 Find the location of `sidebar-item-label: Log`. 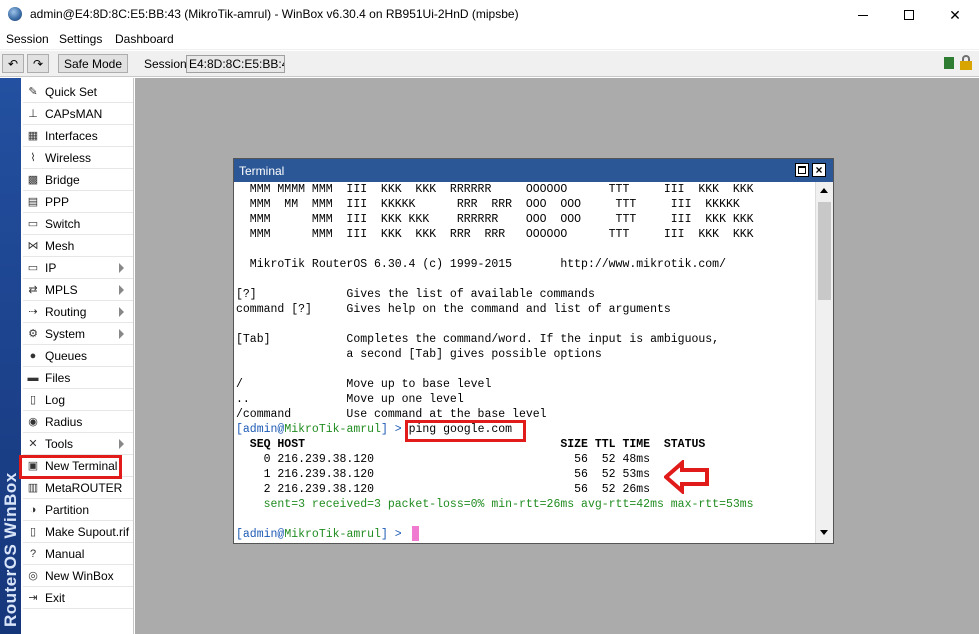

sidebar-item-label: Log is located at coordinates (55, 400).